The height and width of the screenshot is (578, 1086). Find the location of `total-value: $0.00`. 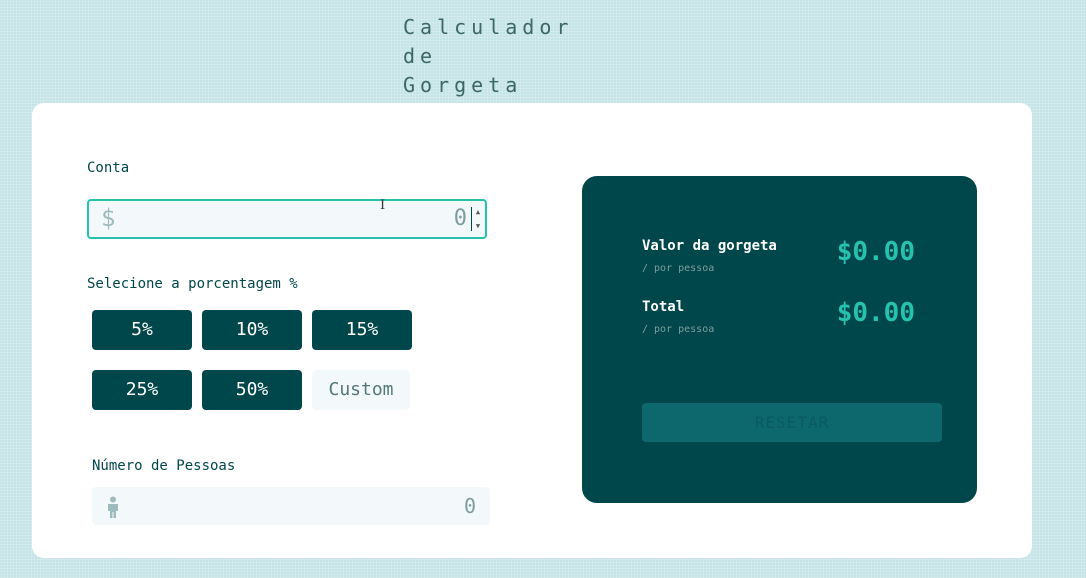

total-value: $0.00 is located at coordinates (875, 313).